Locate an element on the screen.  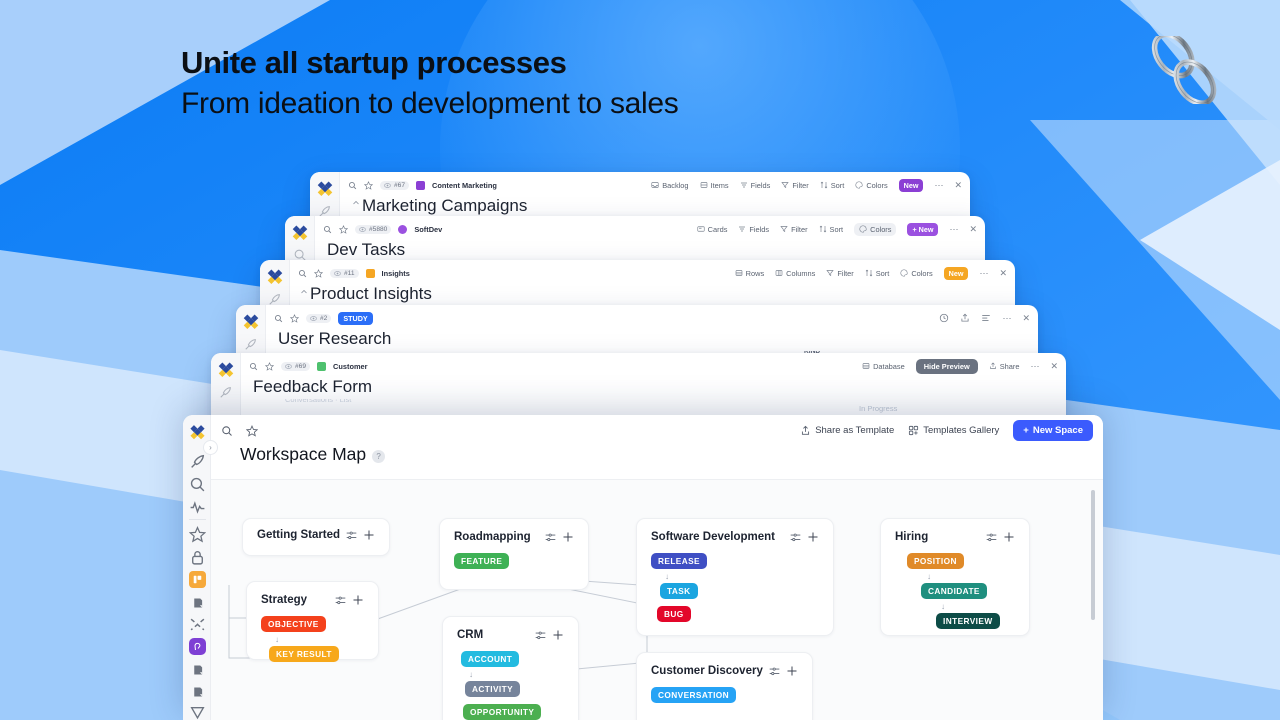
tag-conversation: CONVERSATION is located at coordinates (694, 695).